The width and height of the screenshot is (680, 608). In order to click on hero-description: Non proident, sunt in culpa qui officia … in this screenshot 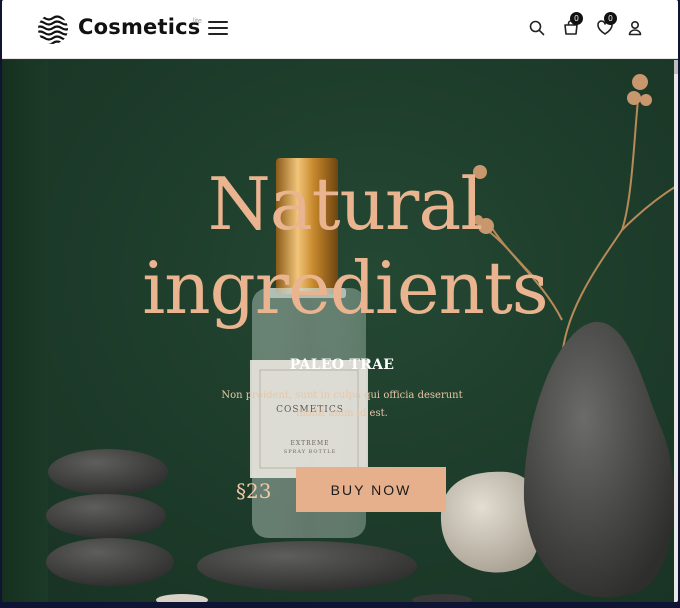, I will do `click(340, 405)`.